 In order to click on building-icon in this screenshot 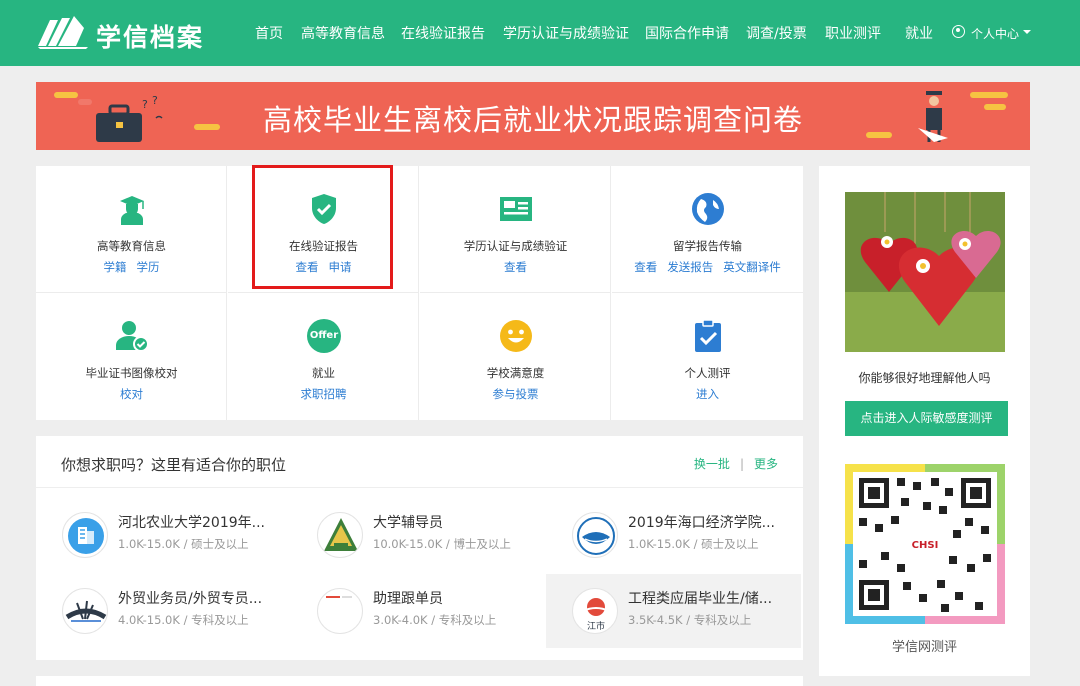, I will do `click(86, 536)`.